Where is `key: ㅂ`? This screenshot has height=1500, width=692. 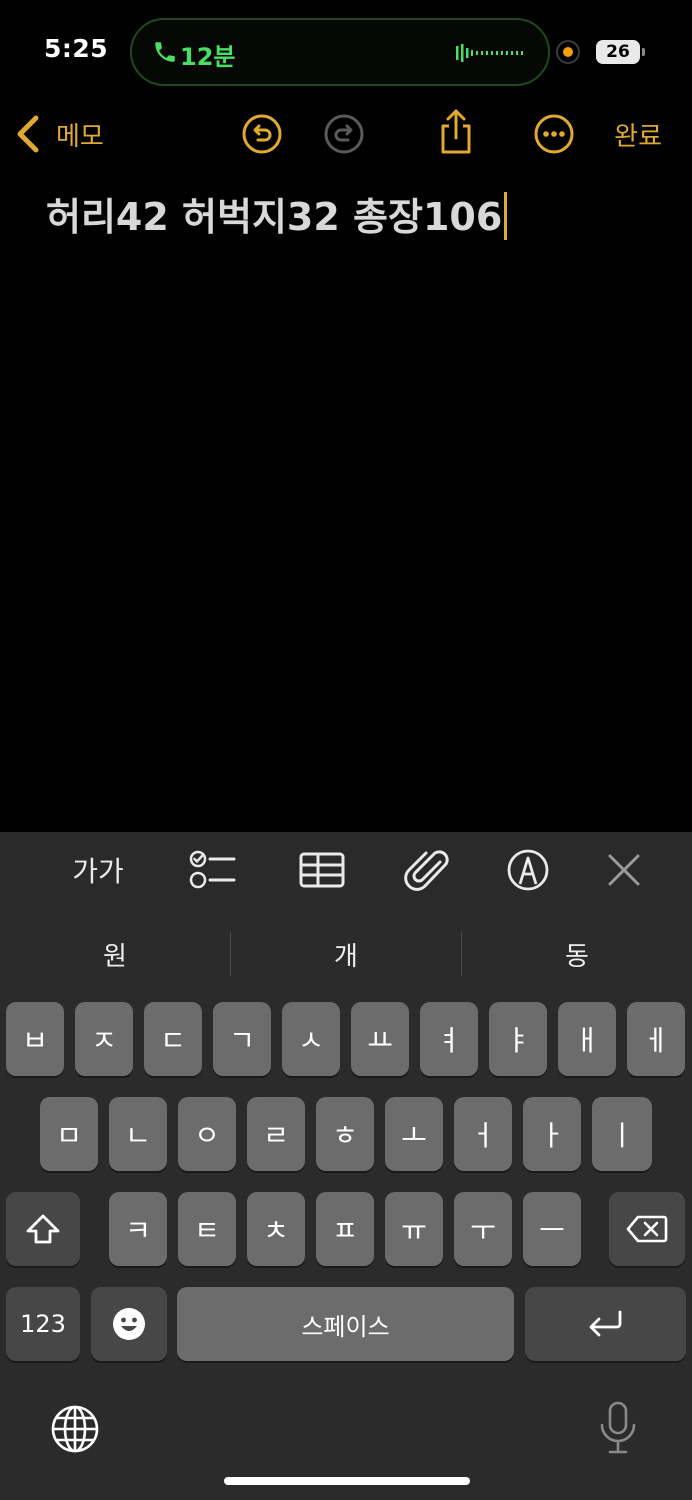 key: ㅂ is located at coordinates (35, 1039).